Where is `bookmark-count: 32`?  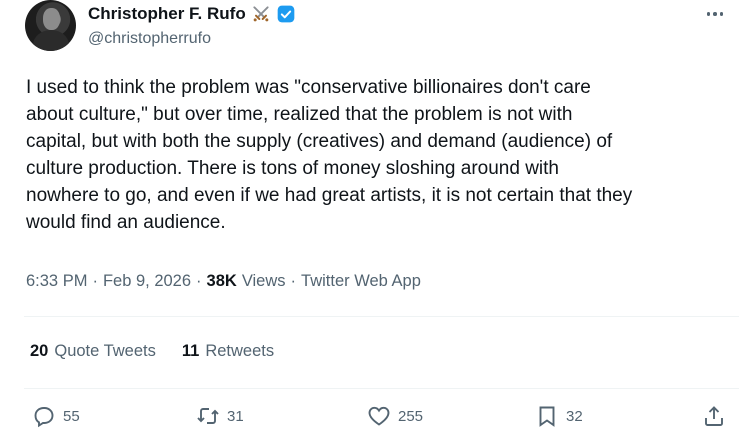 bookmark-count: 32 is located at coordinates (574, 416).